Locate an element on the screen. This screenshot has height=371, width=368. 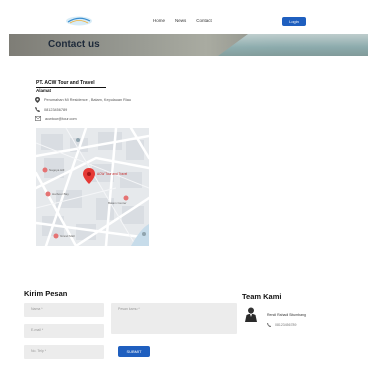
phone-row: 08123456789 is located at coordinates (51, 109).